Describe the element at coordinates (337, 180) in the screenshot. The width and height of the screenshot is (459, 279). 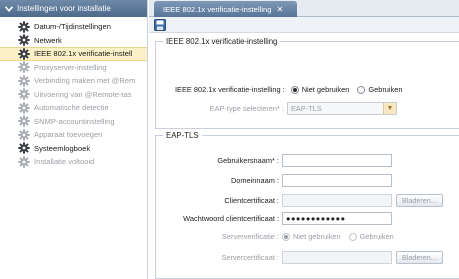
I see `domain-field` at that location.